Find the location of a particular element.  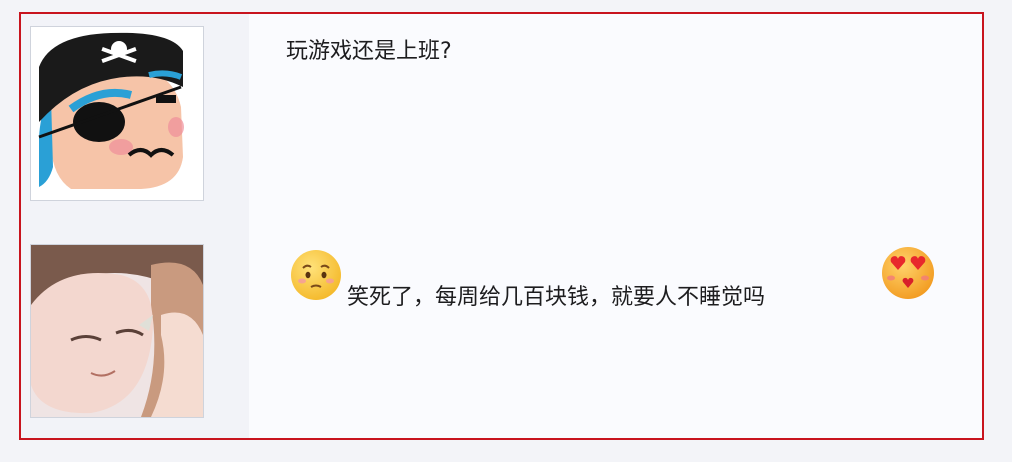

pirate-avatar-icon is located at coordinates (117, 113).